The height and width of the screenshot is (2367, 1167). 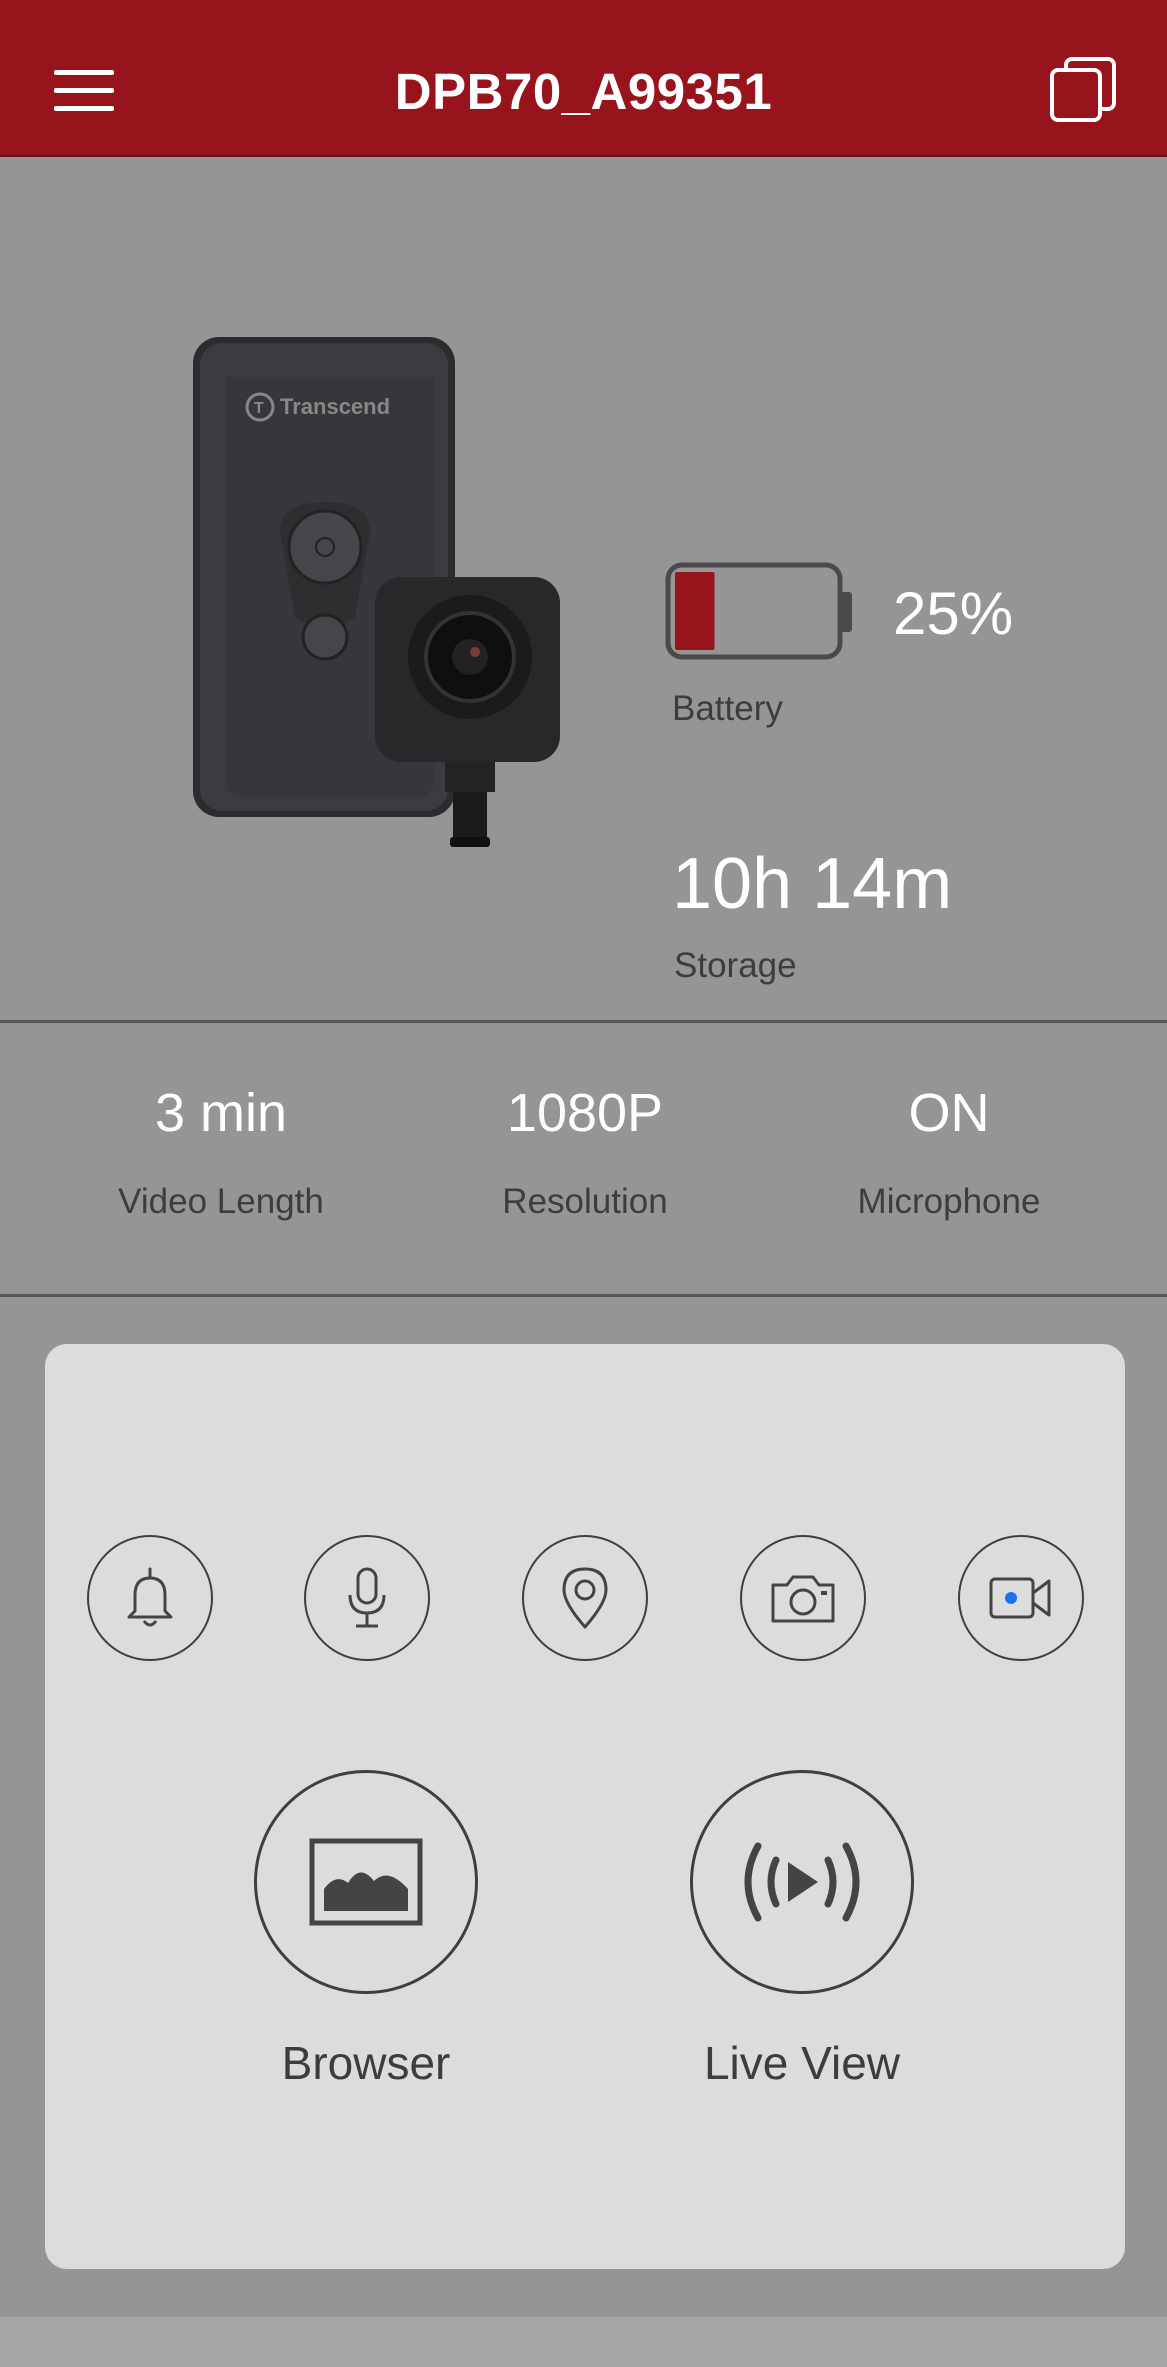 What do you see at coordinates (221, 1201) in the screenshot?
I see `stat-label: Video Length` at bounding box center [221, 1201].